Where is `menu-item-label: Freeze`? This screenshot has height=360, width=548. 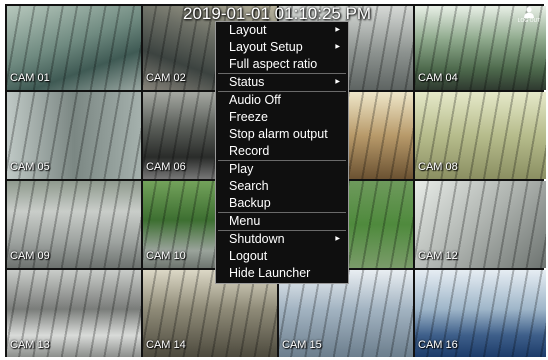 menu-item-label: Freeze is located at coordinates (248, 117).